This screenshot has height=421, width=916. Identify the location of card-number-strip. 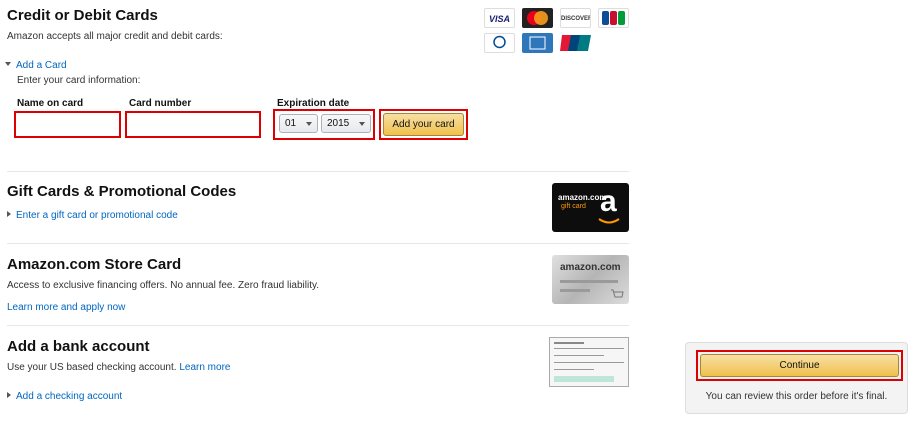
(589, 281).